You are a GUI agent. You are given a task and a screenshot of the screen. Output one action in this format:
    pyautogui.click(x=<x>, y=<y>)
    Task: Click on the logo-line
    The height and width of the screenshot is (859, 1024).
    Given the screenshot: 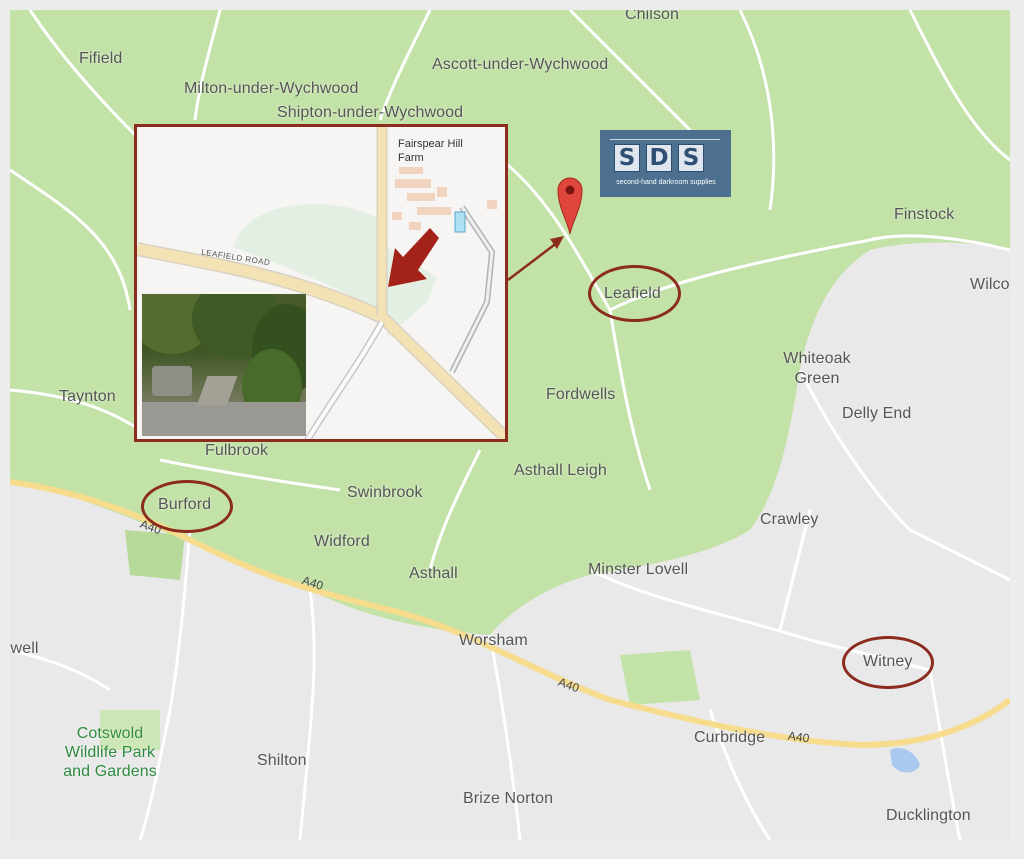 What is the action you would take?
    pyautogui.click(x=665, y=139)
    